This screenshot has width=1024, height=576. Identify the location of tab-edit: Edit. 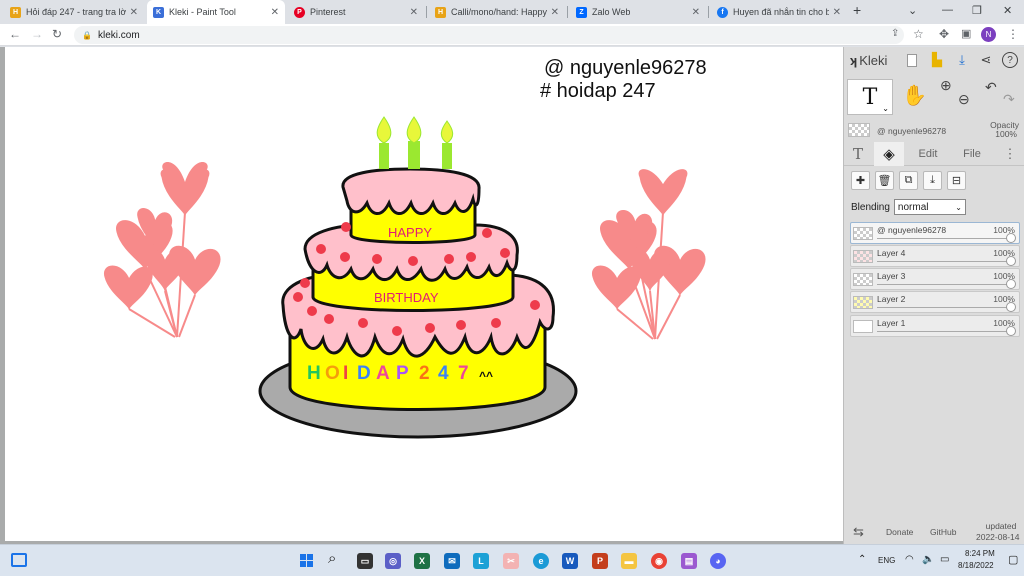
(928, 154).